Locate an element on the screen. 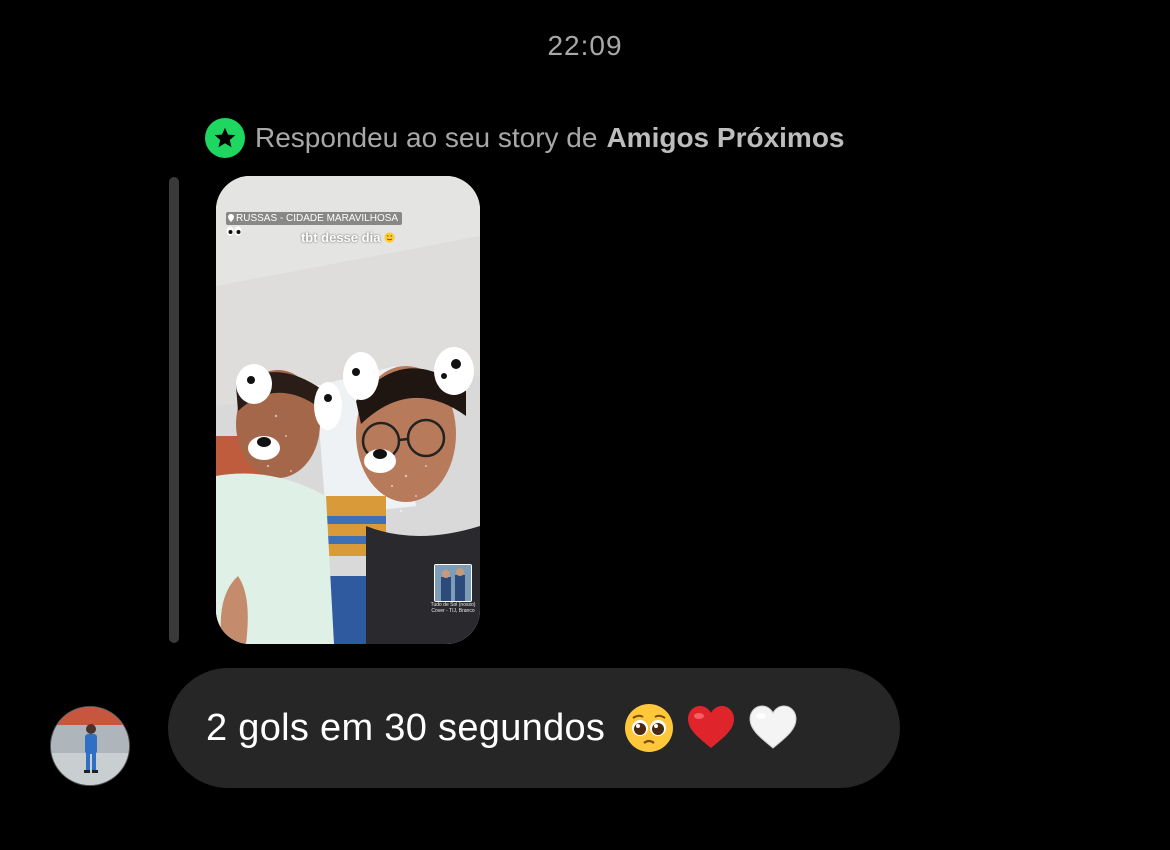  pleading-face-emoji-icon is located at coordinates (649, 728).